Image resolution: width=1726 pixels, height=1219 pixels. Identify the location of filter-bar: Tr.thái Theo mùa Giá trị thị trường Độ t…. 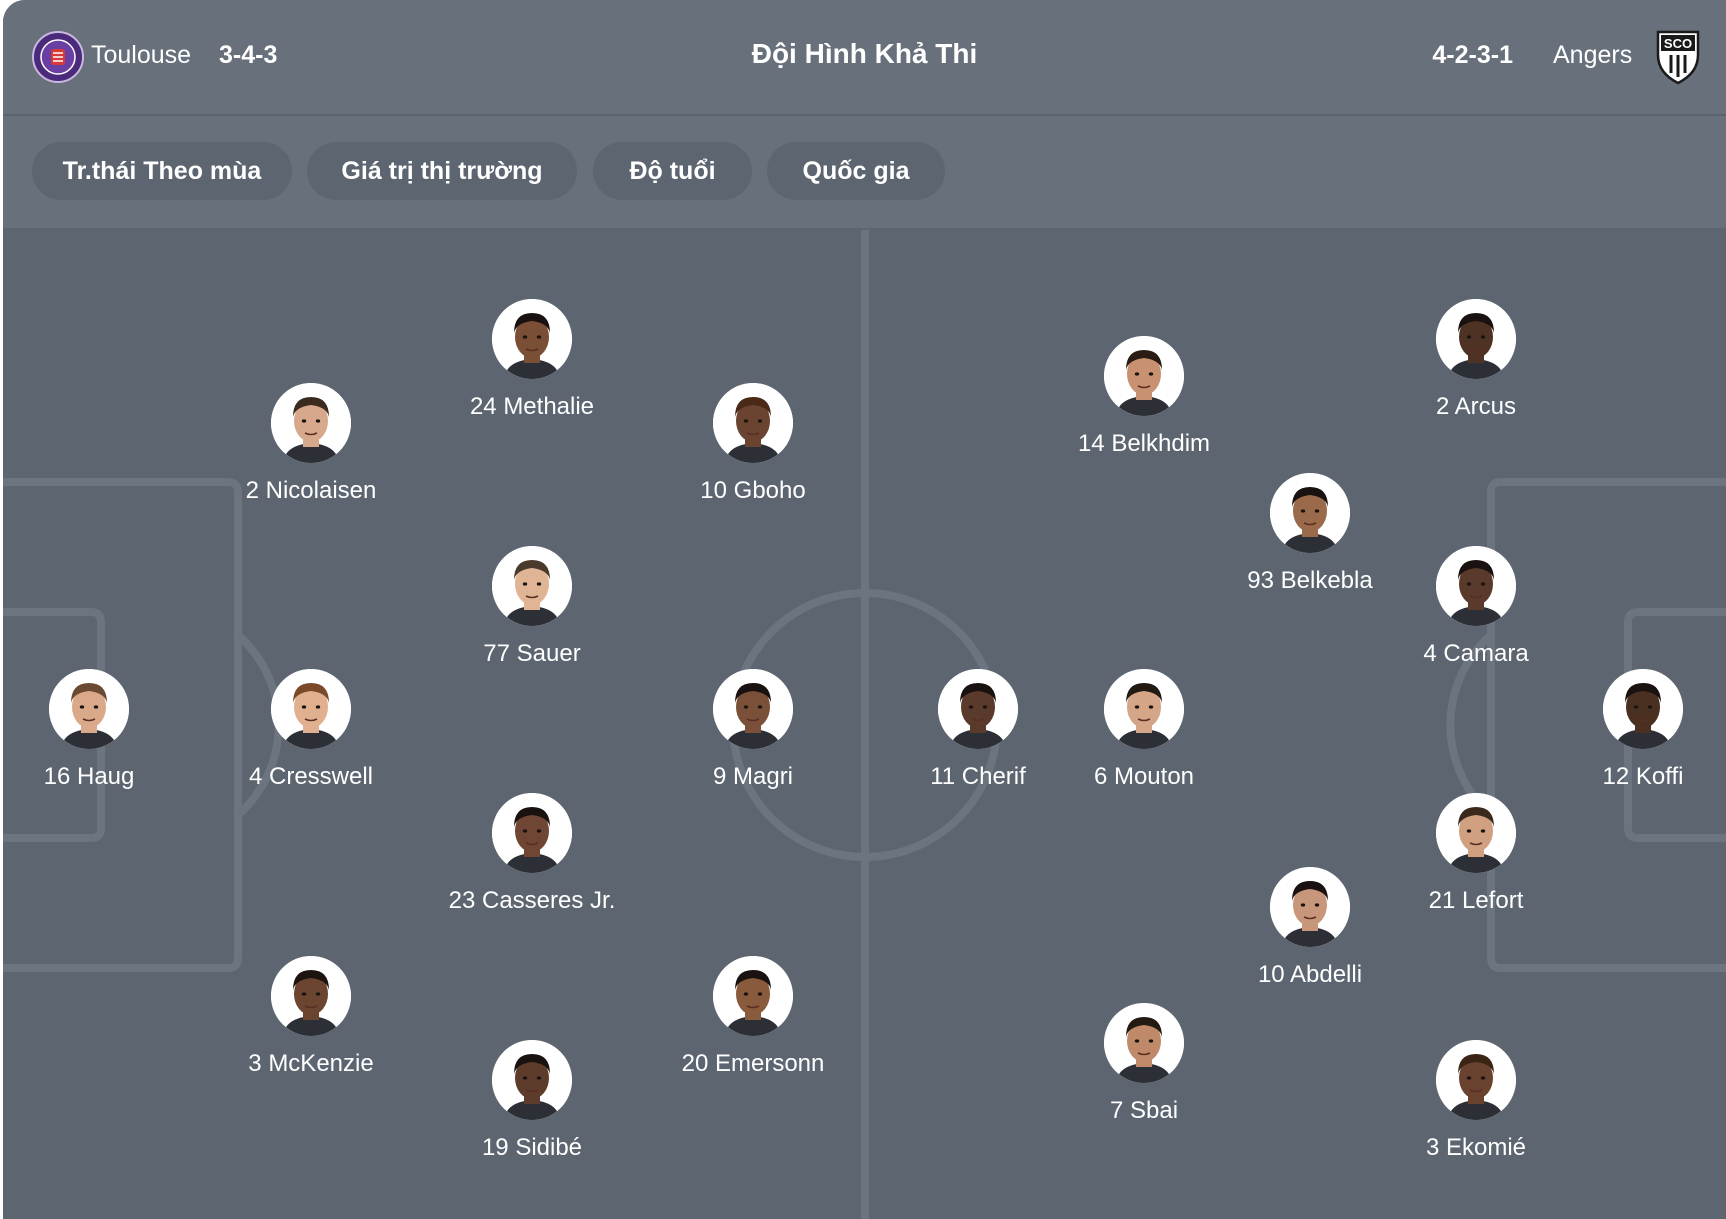
(864, 172).